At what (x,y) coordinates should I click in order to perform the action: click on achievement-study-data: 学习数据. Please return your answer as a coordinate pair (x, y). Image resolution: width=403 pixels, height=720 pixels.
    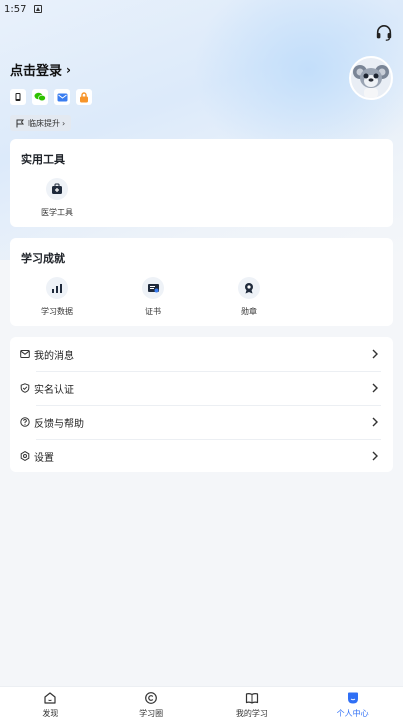
    Looking at the image, I should click on (57, 297).